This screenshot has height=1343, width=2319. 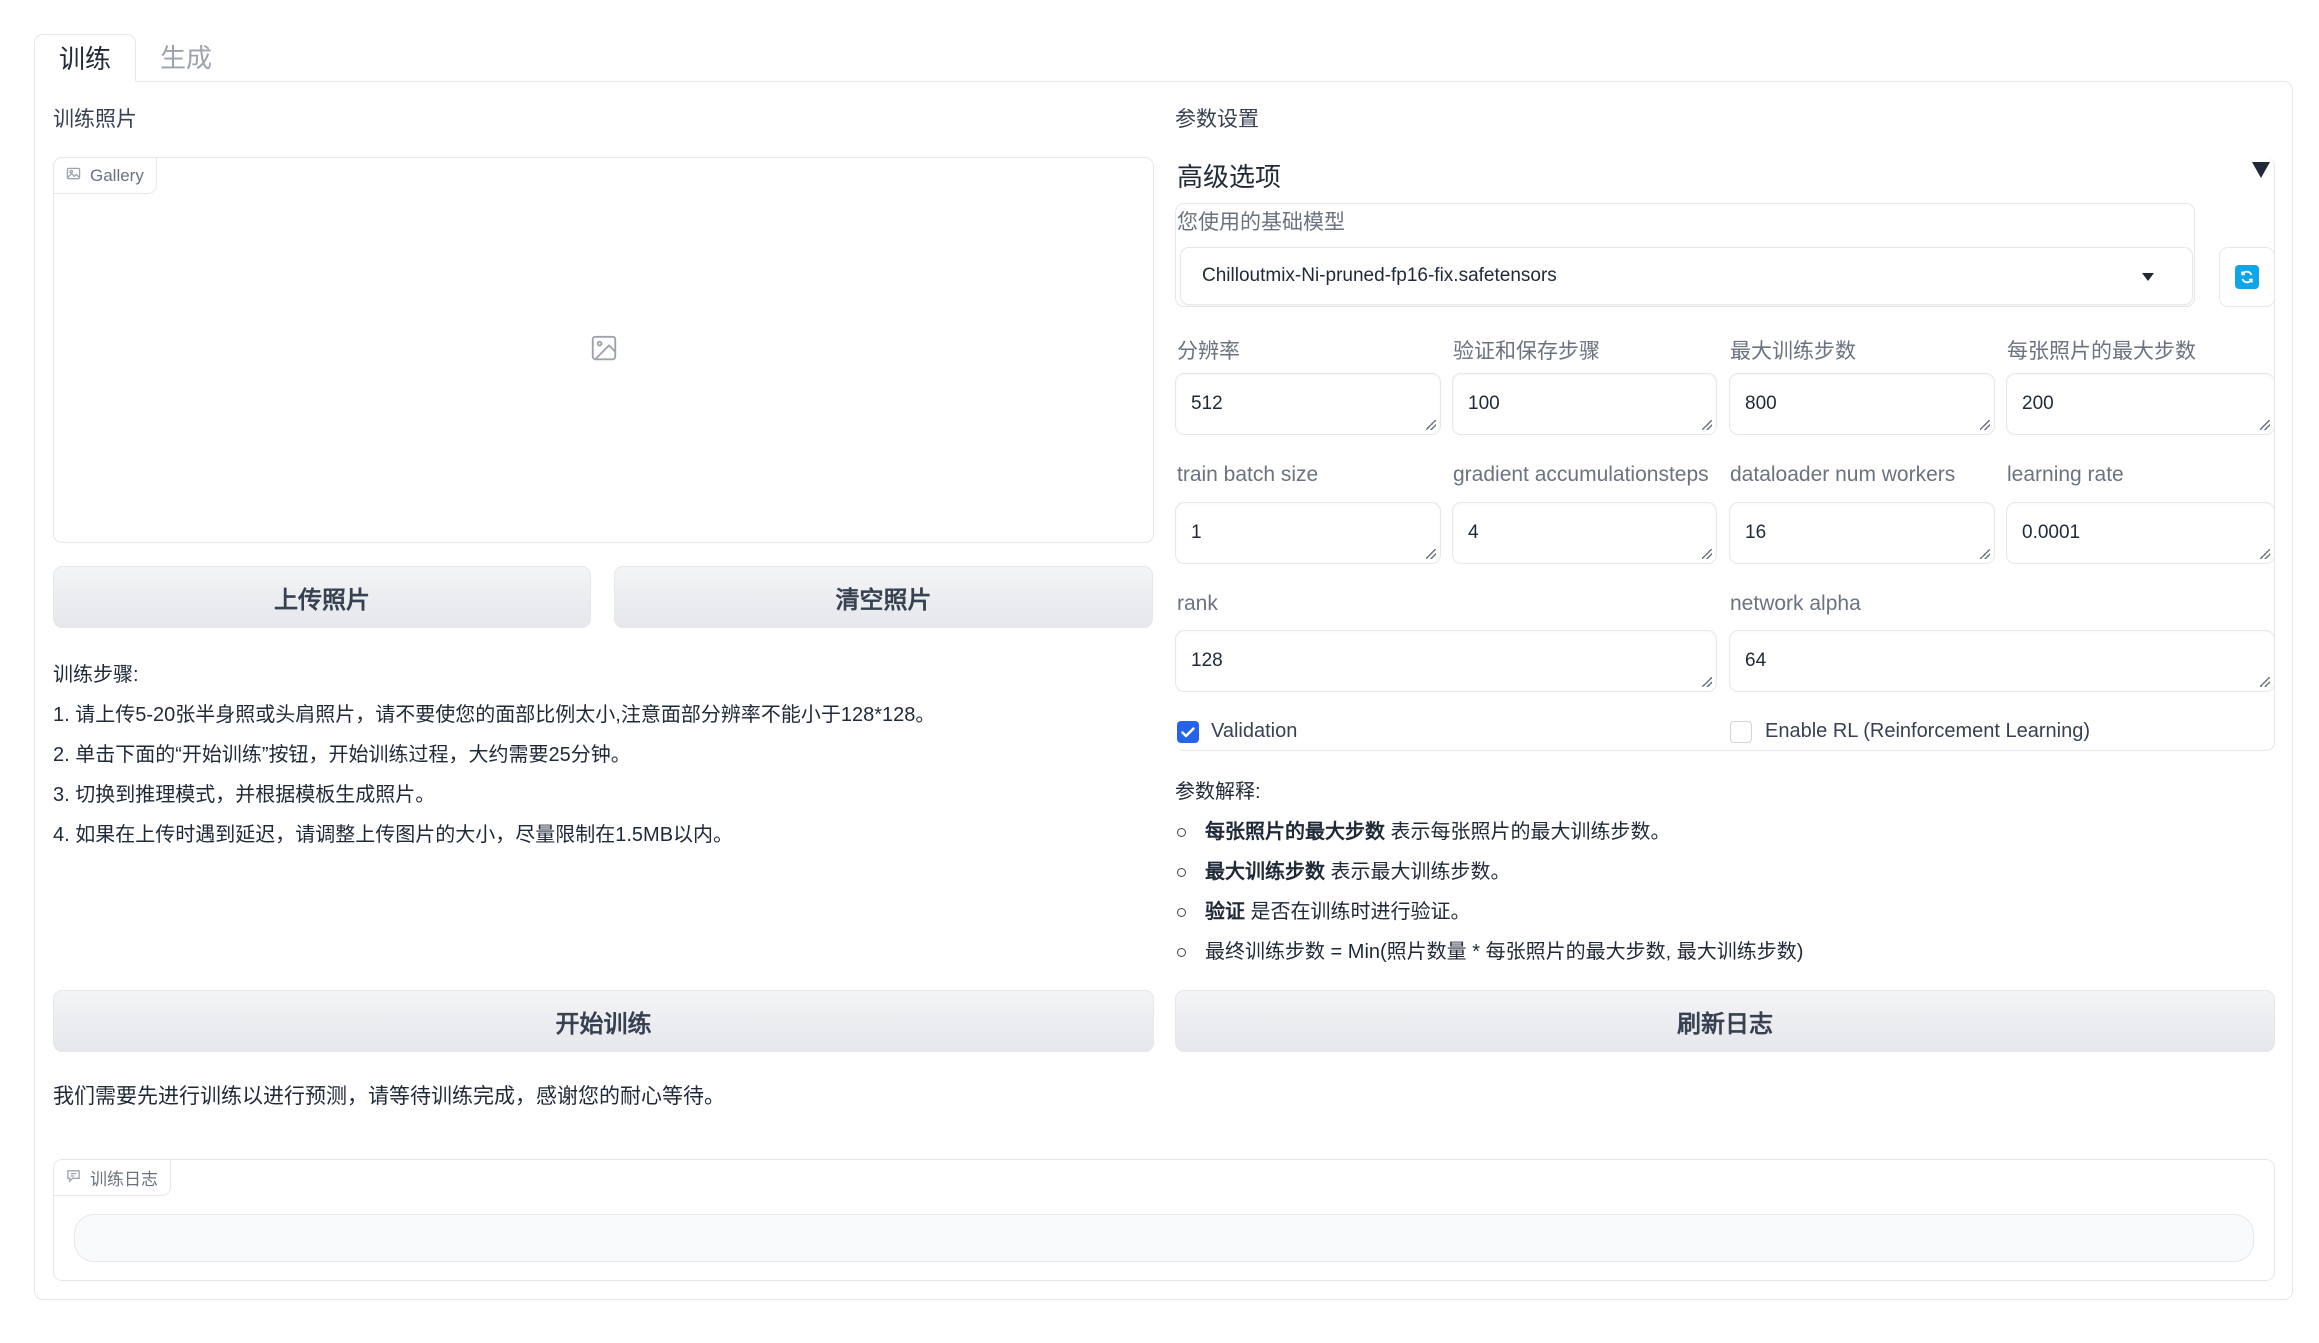 I want to click on refresh-icon, so click(x=2247, y=277).